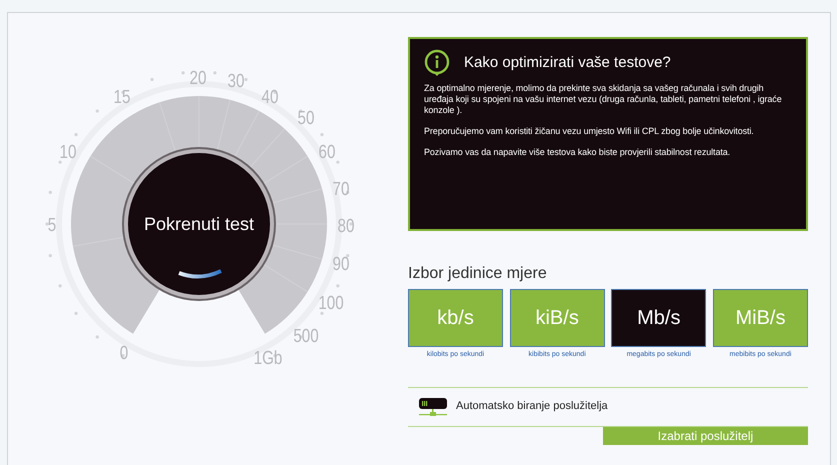  I want to click on unit-option: MiB/s, so click(760, 318).